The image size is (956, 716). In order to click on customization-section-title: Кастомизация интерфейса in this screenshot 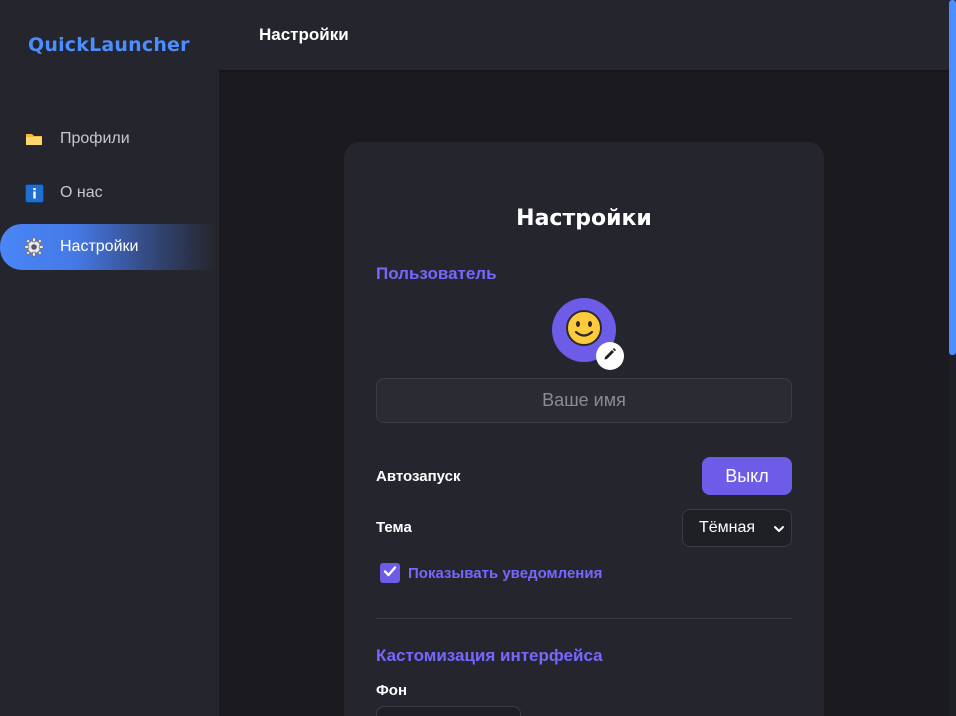, I will do `click(489, 655)`.